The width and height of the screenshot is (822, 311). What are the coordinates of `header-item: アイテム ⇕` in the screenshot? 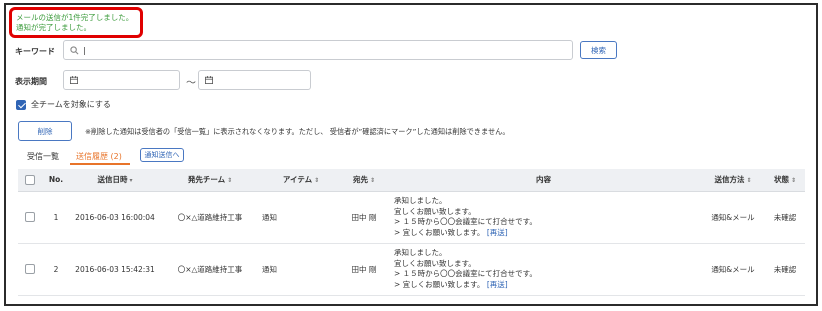 It's located at (301, 180).